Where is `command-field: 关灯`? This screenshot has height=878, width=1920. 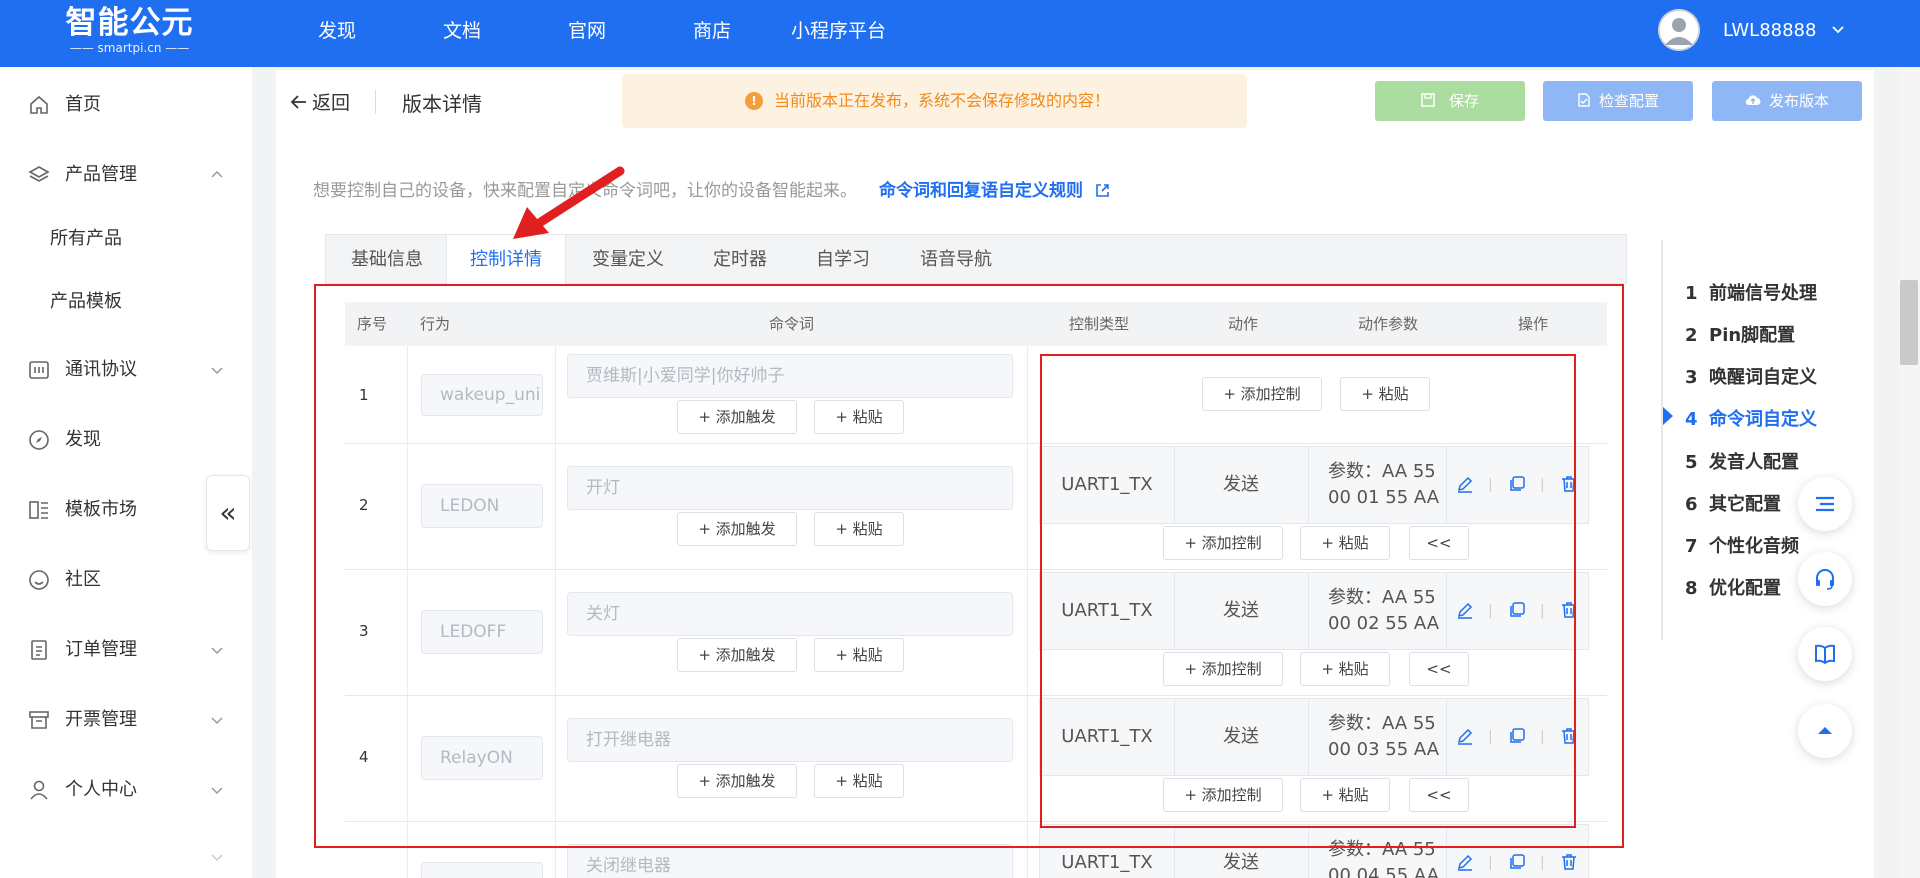 command-field: 关灯 is located at coordinates (790, 614).